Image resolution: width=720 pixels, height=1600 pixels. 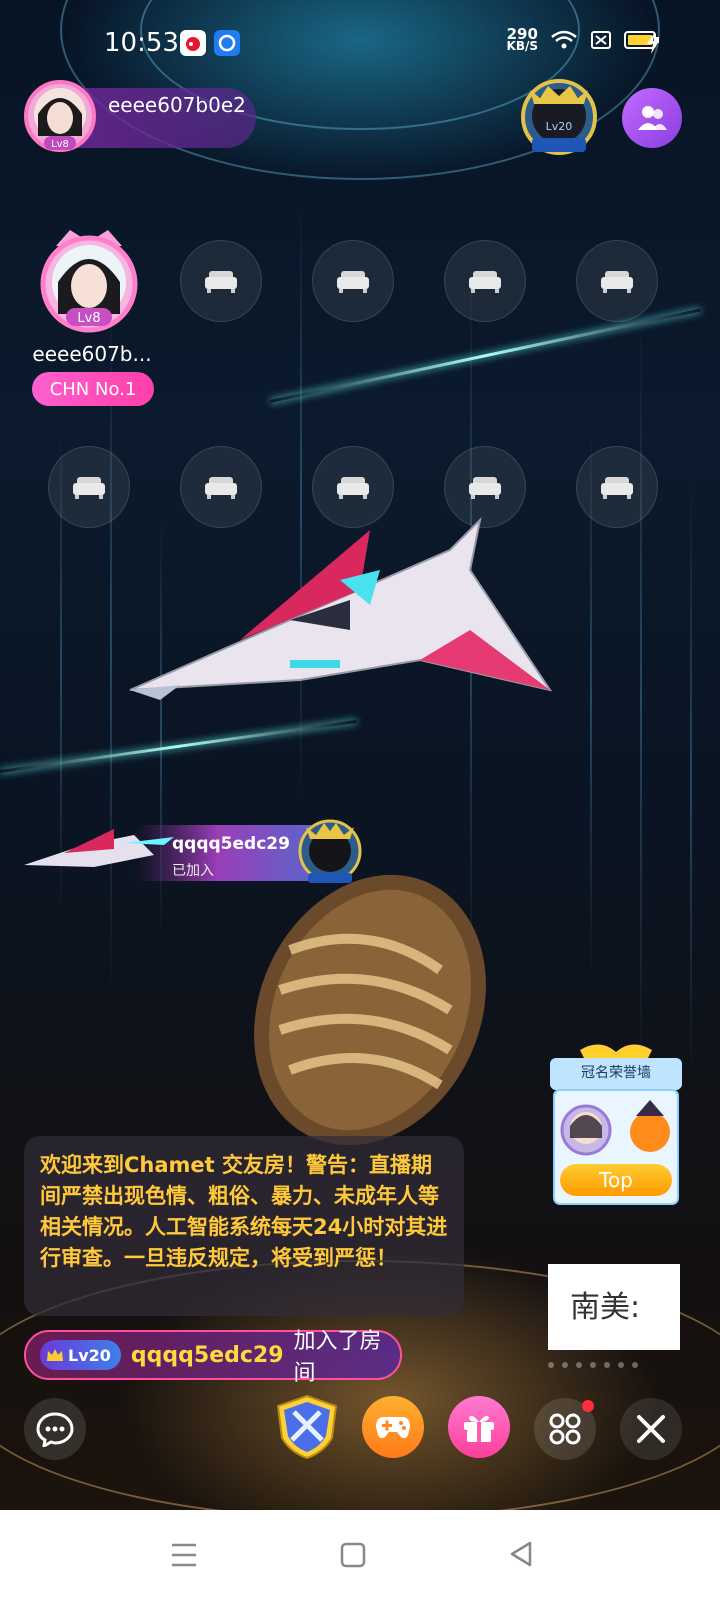 What do you see at coordinates (564, 39) in the screenshot?
I see `wifi-icon` at bounding box center [564, 39].